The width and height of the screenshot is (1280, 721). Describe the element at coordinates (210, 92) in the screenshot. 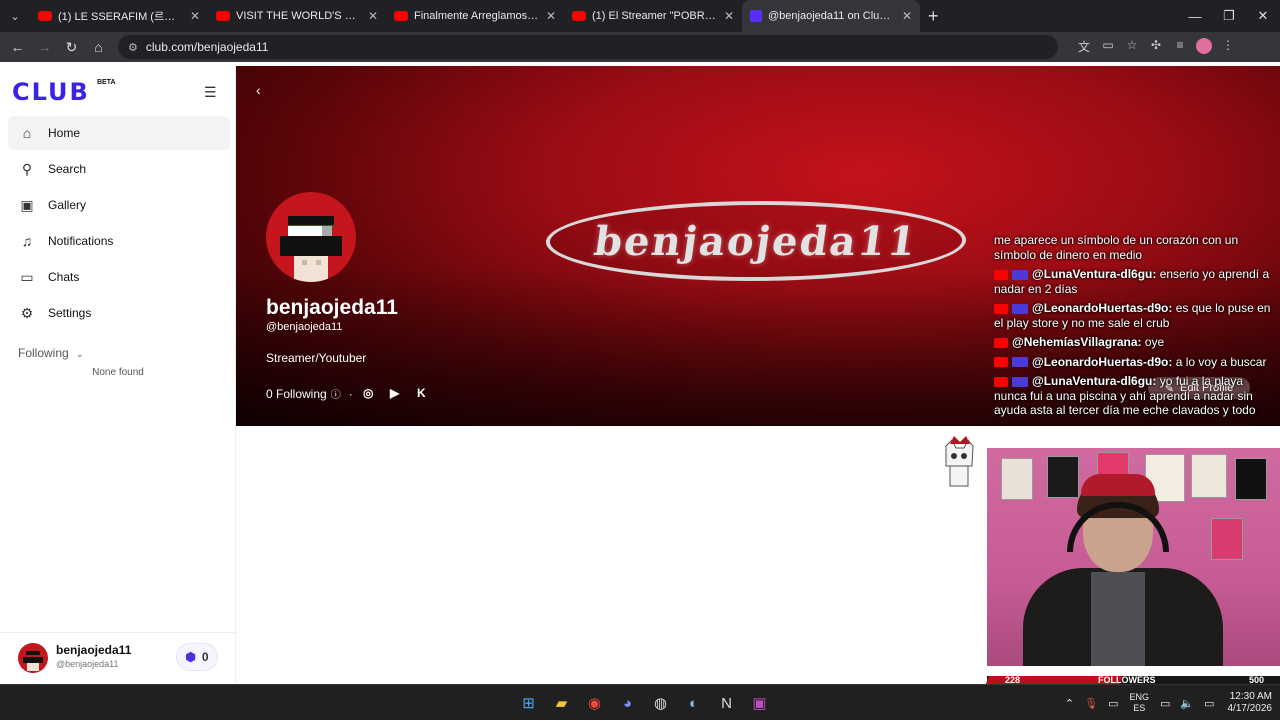

I see `hamburger-menu-icon: ☰` at that location.